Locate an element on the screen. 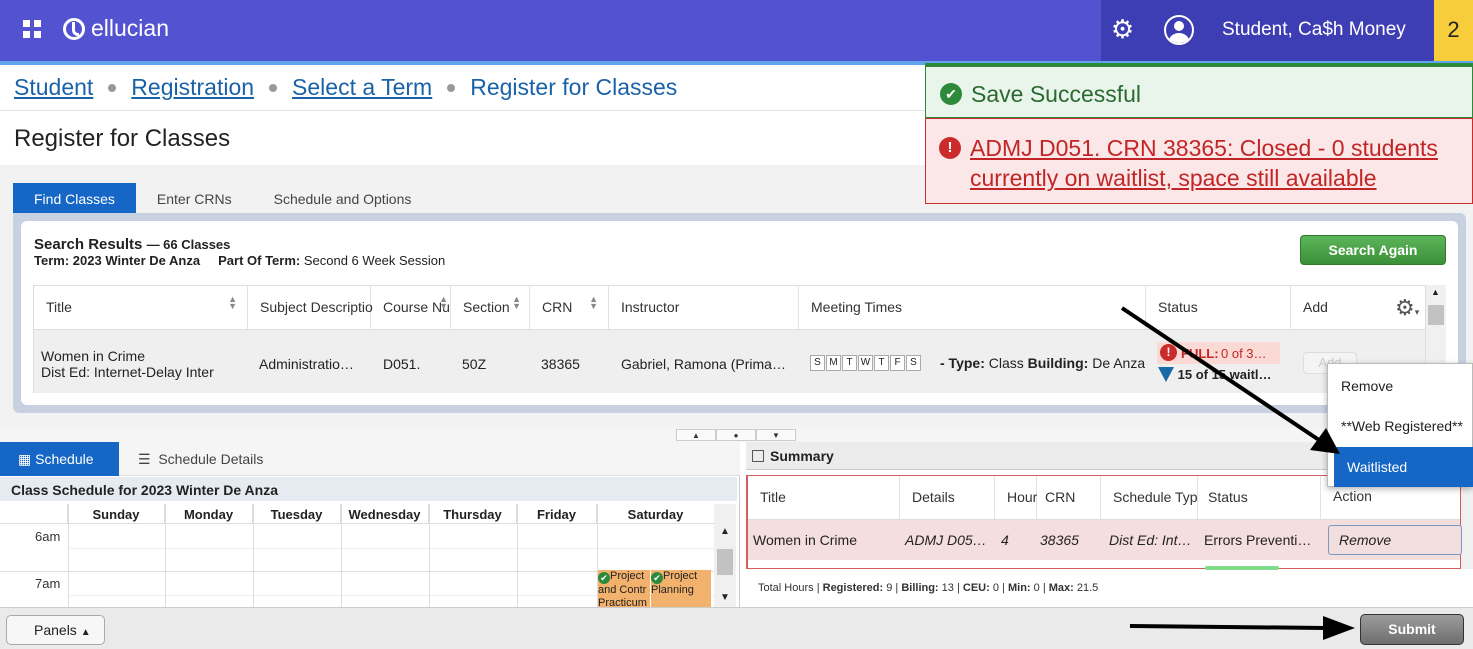  summary-title: Summary is located at coordinates (802, 456).